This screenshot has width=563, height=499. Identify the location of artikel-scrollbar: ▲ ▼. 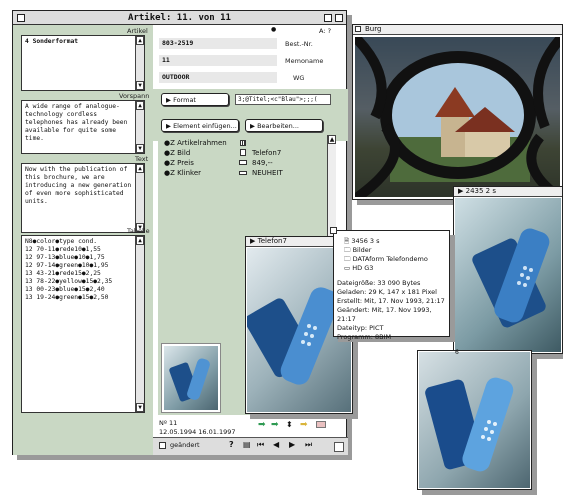
(139, 63).